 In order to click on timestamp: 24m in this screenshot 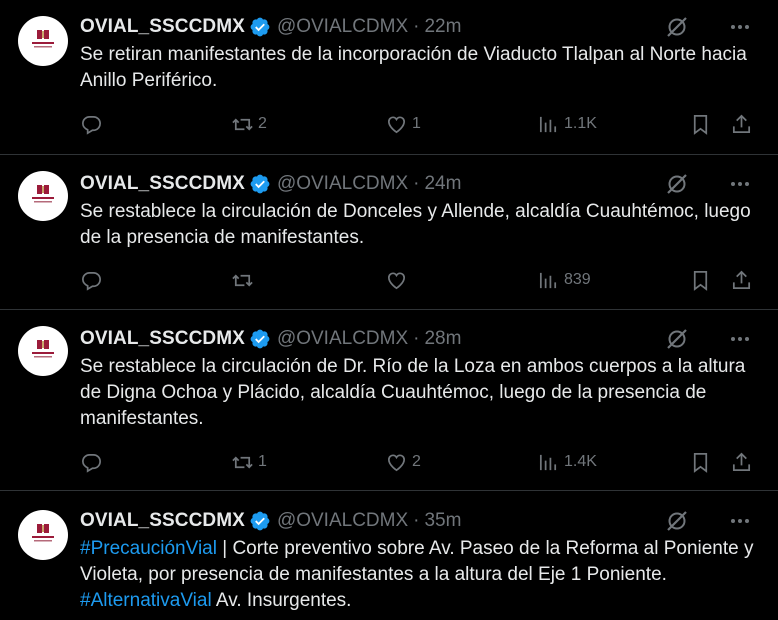, I will do `click(442, 184)`.